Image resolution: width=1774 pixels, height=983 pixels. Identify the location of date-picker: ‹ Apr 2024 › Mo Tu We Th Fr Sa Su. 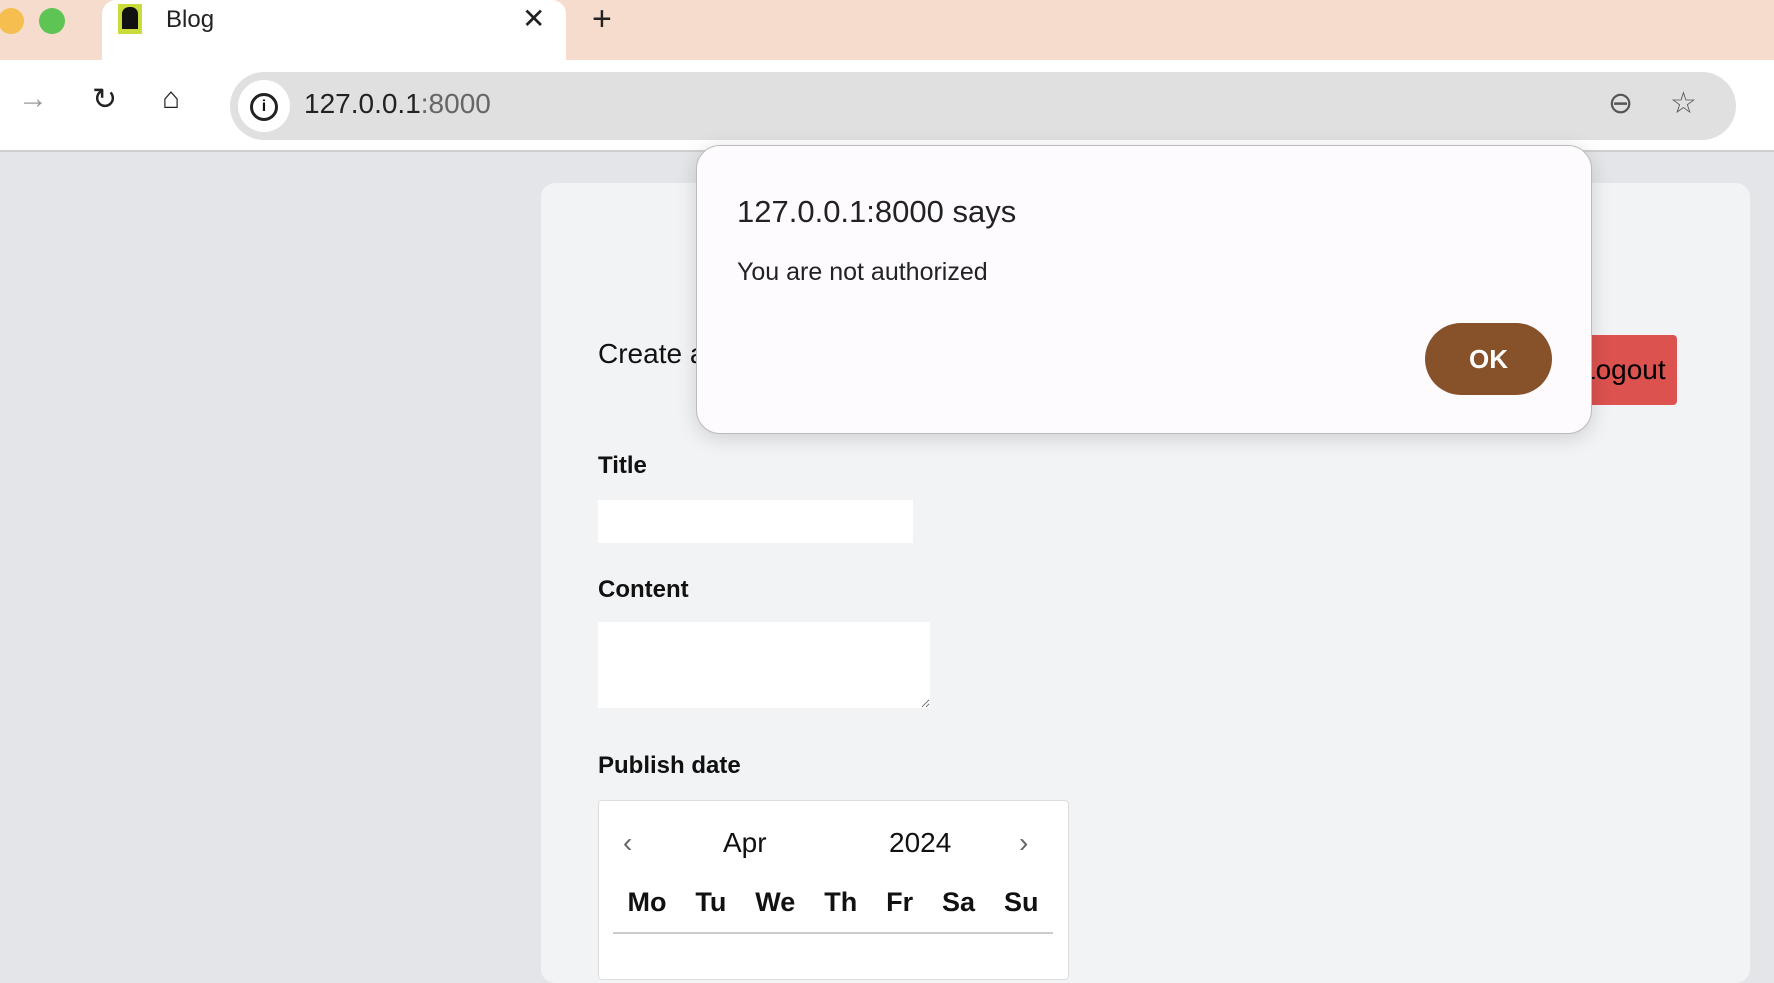
(833, 890).